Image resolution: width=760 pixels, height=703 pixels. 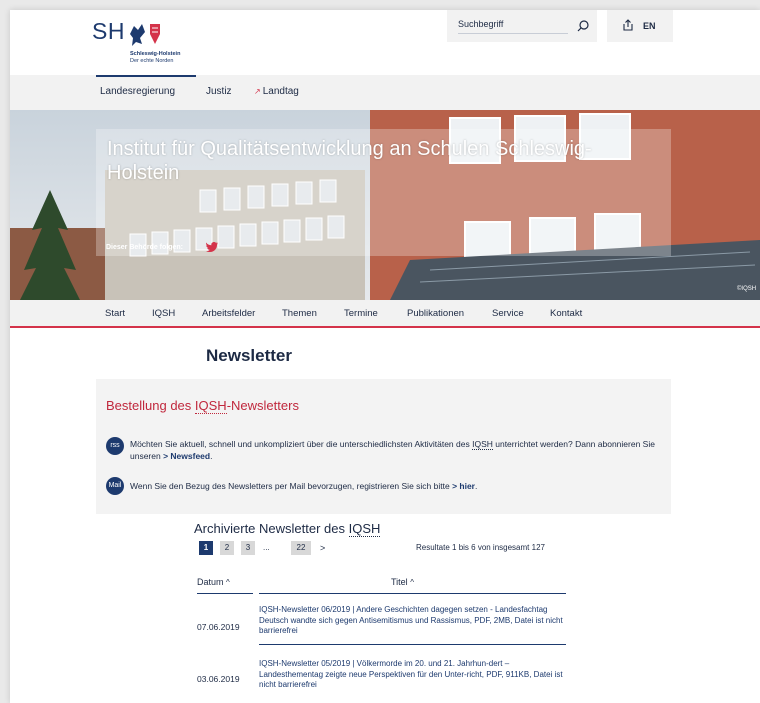 I want to click on language-box: EN, so click(x=640, y=26).